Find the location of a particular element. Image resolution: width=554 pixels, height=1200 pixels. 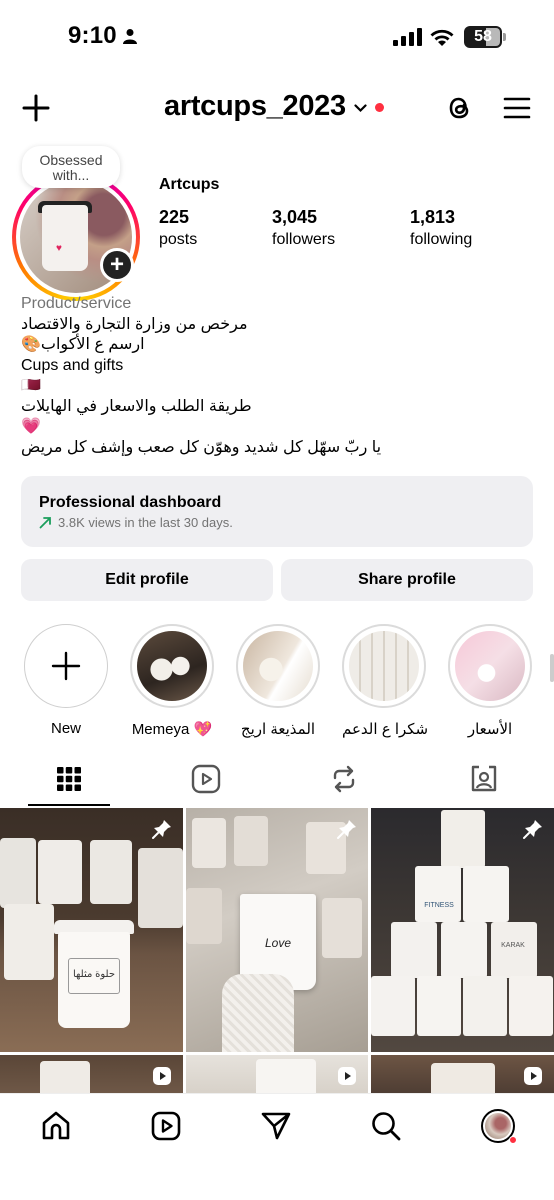

profile-avatar-small is located at coordinates (499, 1126).